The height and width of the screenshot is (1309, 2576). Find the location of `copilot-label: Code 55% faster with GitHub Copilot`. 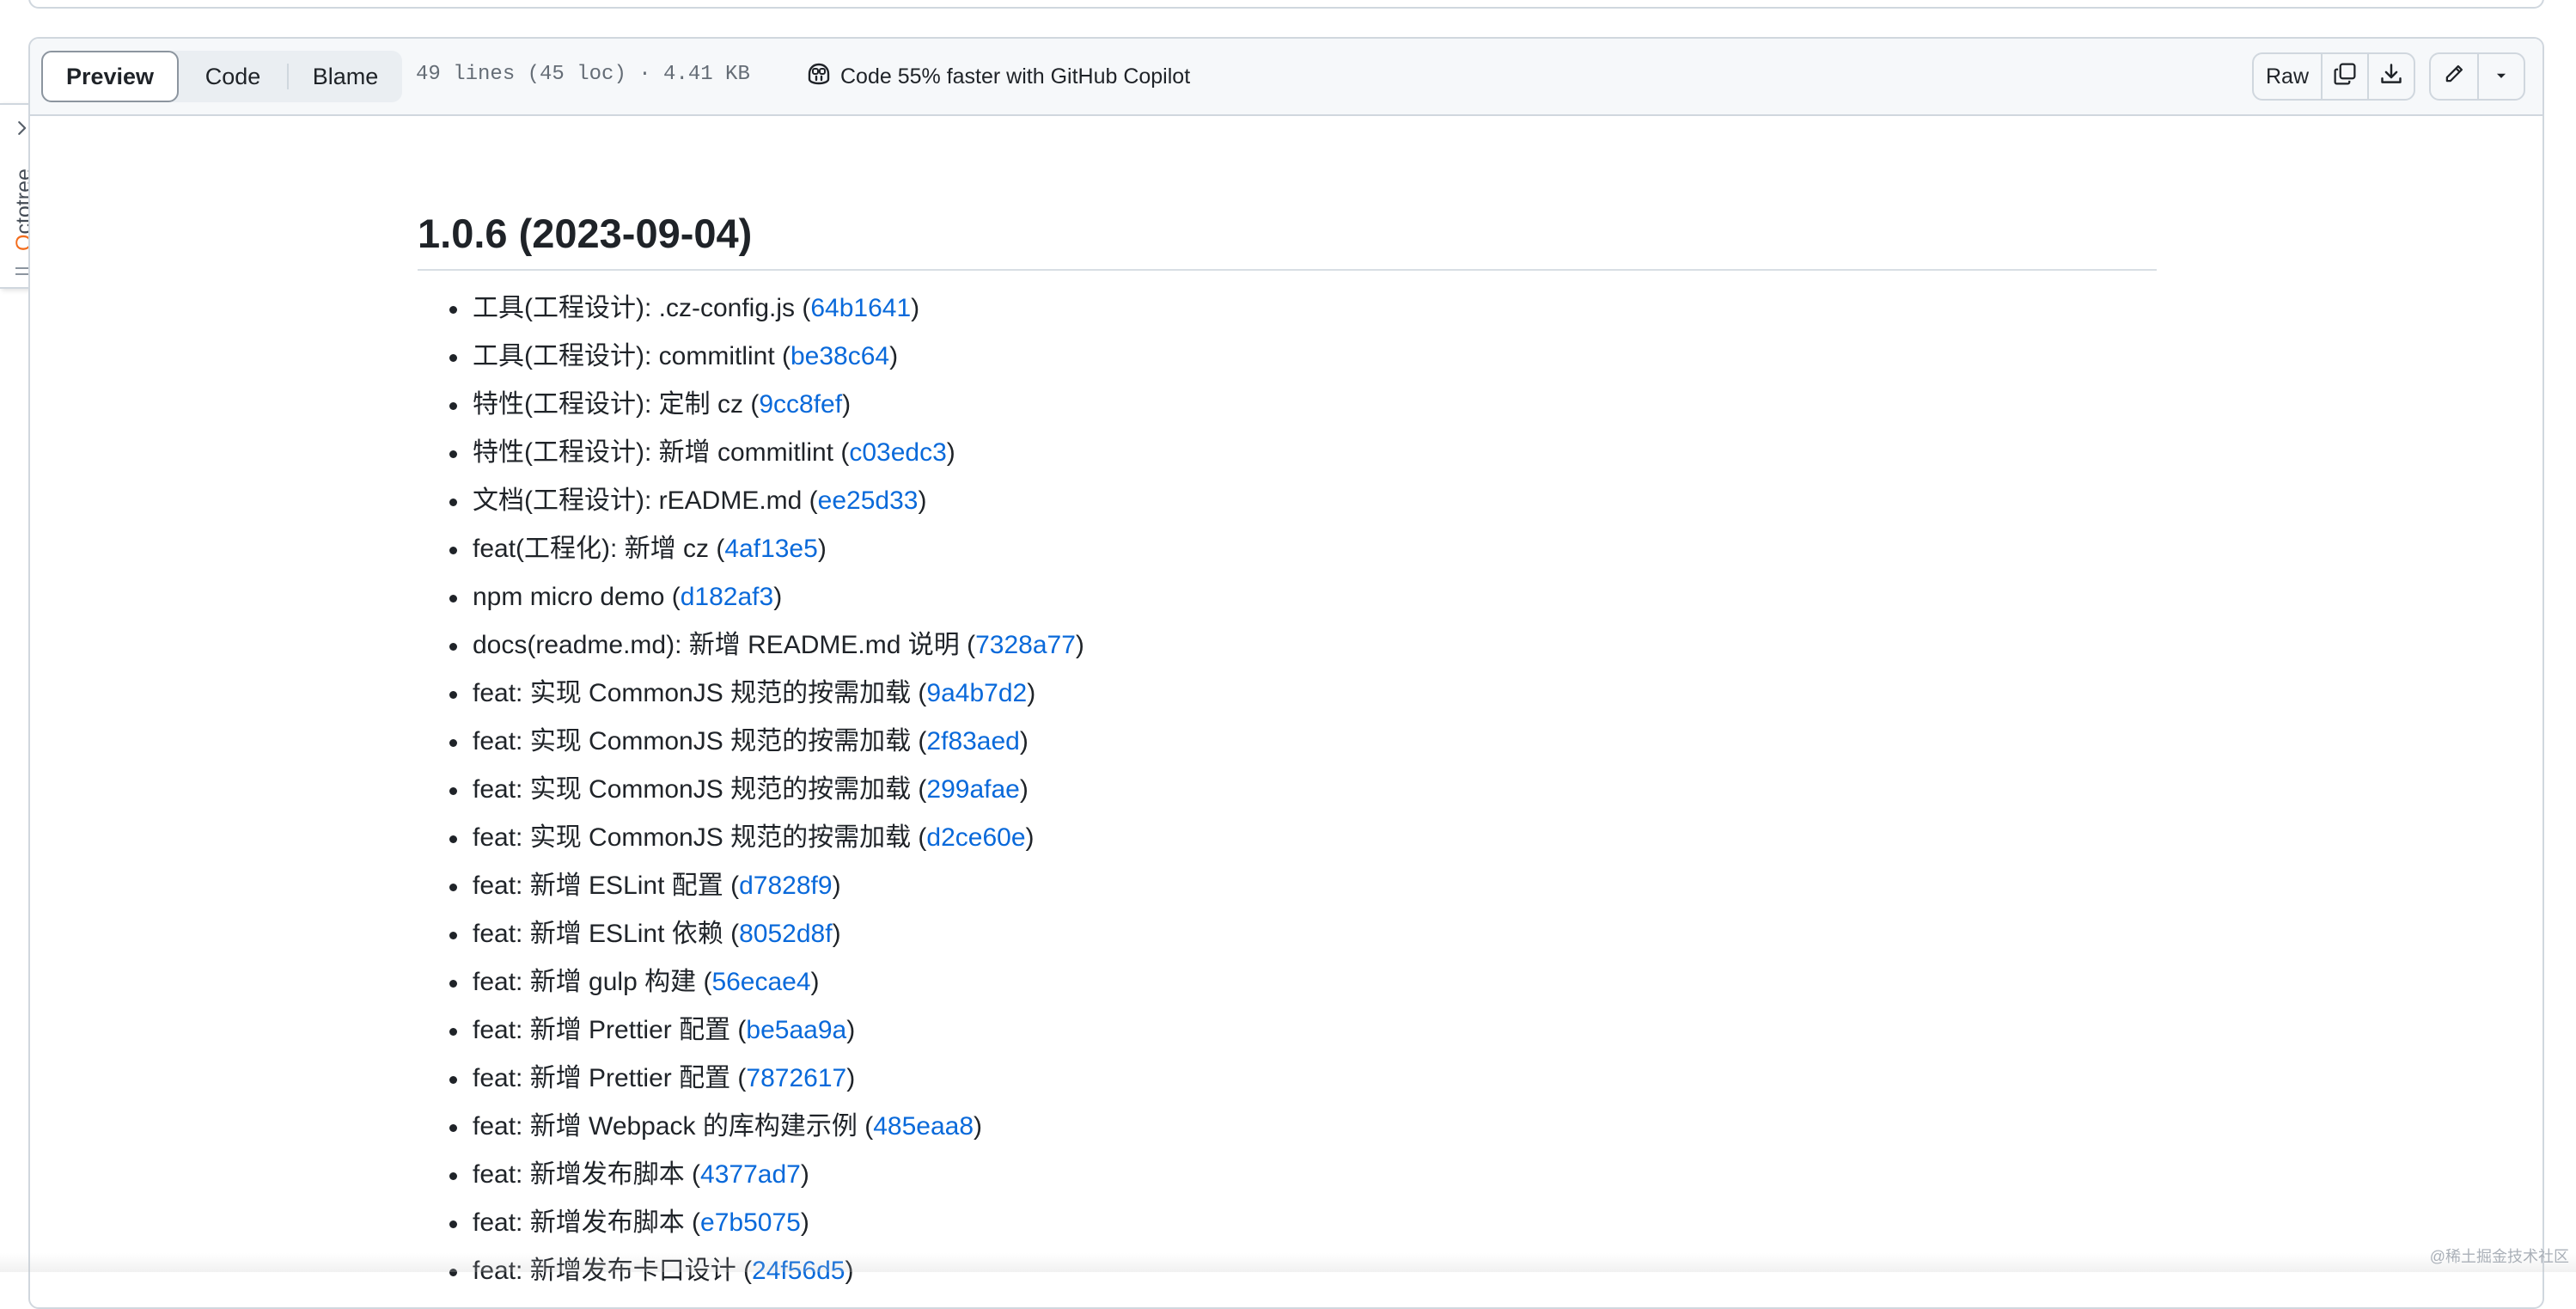

copilot-label: Code 55% faster with GitHub Copilot is located at coordinates (1015, 76).